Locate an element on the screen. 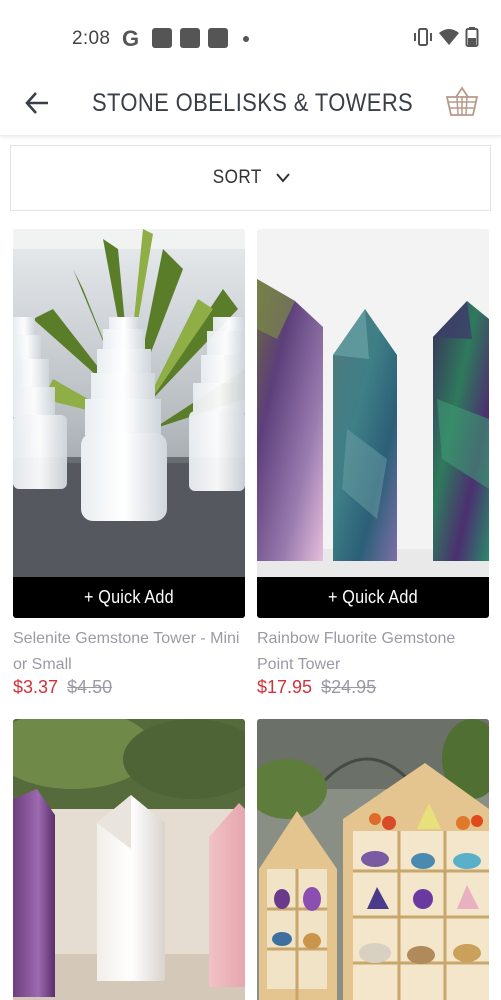 Image resolution: width=501 pixels, height=1000 pixels. sort-button: SORT is located at coordinates (250, 178).